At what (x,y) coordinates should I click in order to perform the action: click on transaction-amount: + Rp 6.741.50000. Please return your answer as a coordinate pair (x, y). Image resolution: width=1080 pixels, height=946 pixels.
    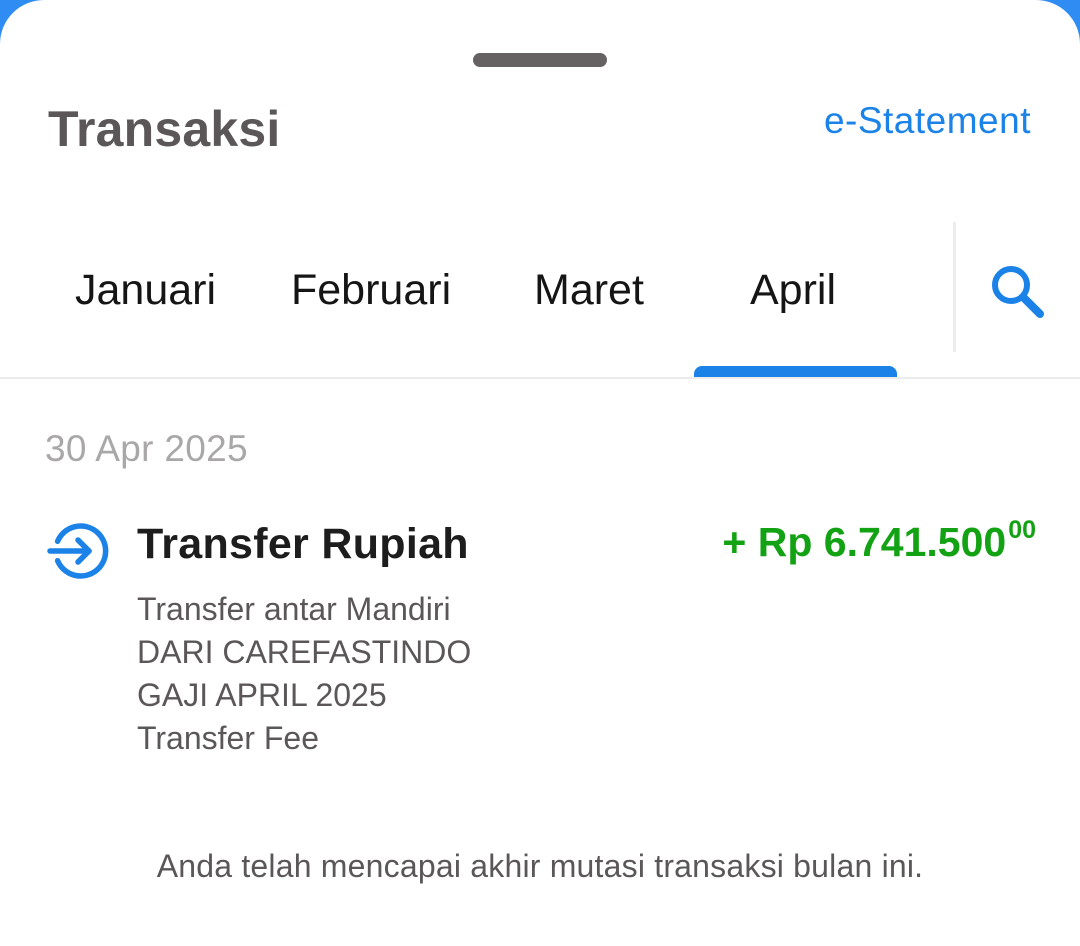
    Looking at the image, I should click on (879, 541).